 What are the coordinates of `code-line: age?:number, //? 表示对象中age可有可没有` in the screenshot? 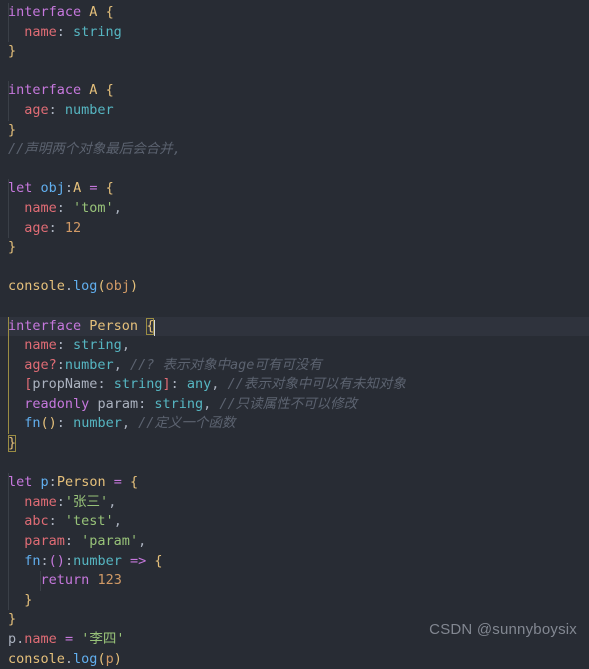 It's located at (294, 365).